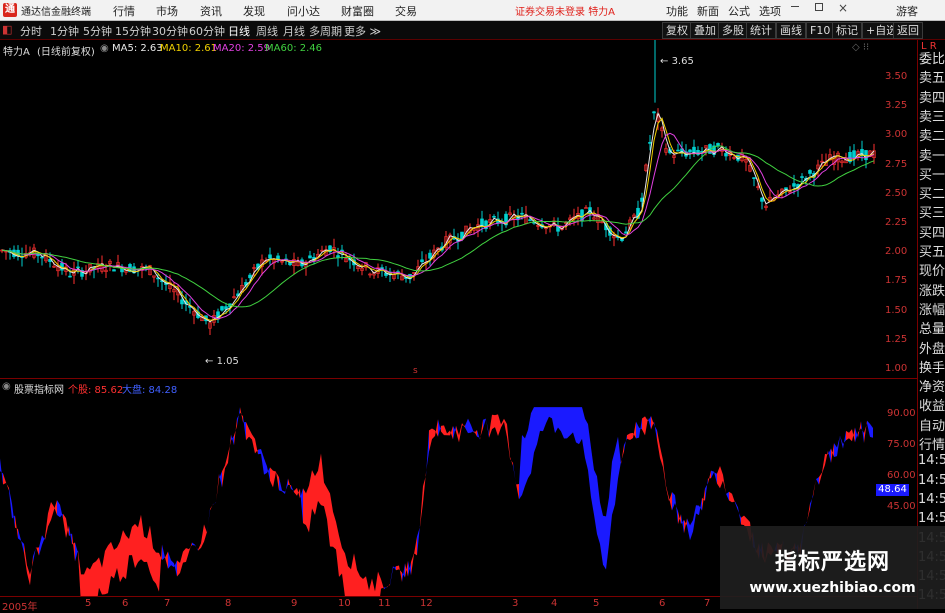 This screenshot has height=613, width=945. I want to click on minimize-icon, so click(795, 6).